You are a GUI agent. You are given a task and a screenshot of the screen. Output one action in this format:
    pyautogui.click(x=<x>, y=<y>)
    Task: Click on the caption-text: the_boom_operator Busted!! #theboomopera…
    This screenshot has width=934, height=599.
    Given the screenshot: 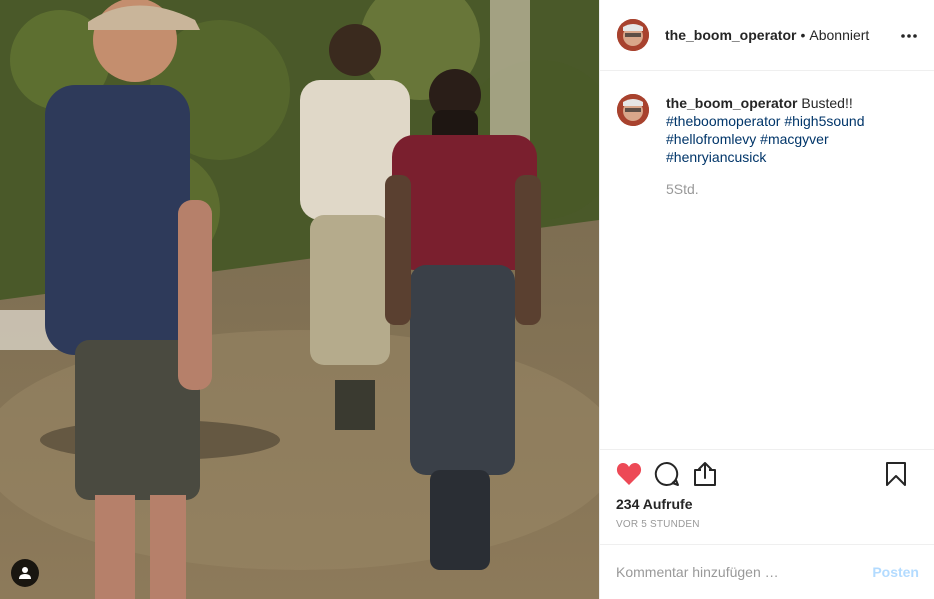 What is the action you would take?
    pyautogui.click(x=792, y=130)
    